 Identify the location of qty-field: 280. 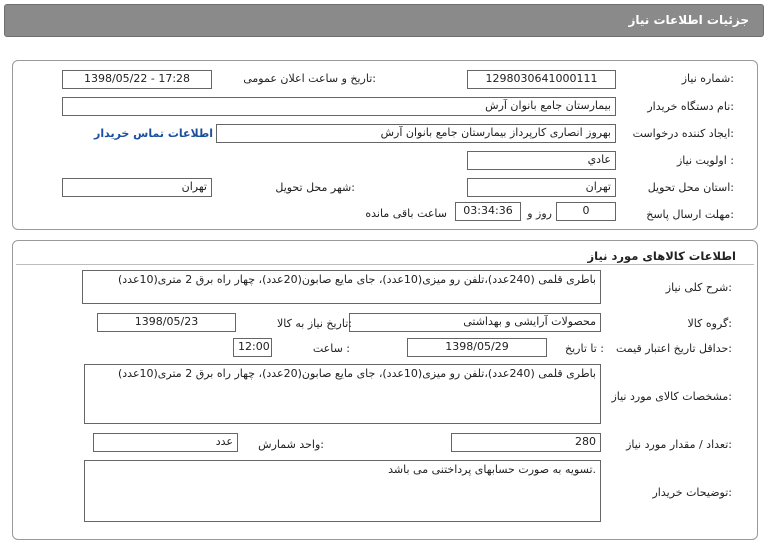
(526, 442).